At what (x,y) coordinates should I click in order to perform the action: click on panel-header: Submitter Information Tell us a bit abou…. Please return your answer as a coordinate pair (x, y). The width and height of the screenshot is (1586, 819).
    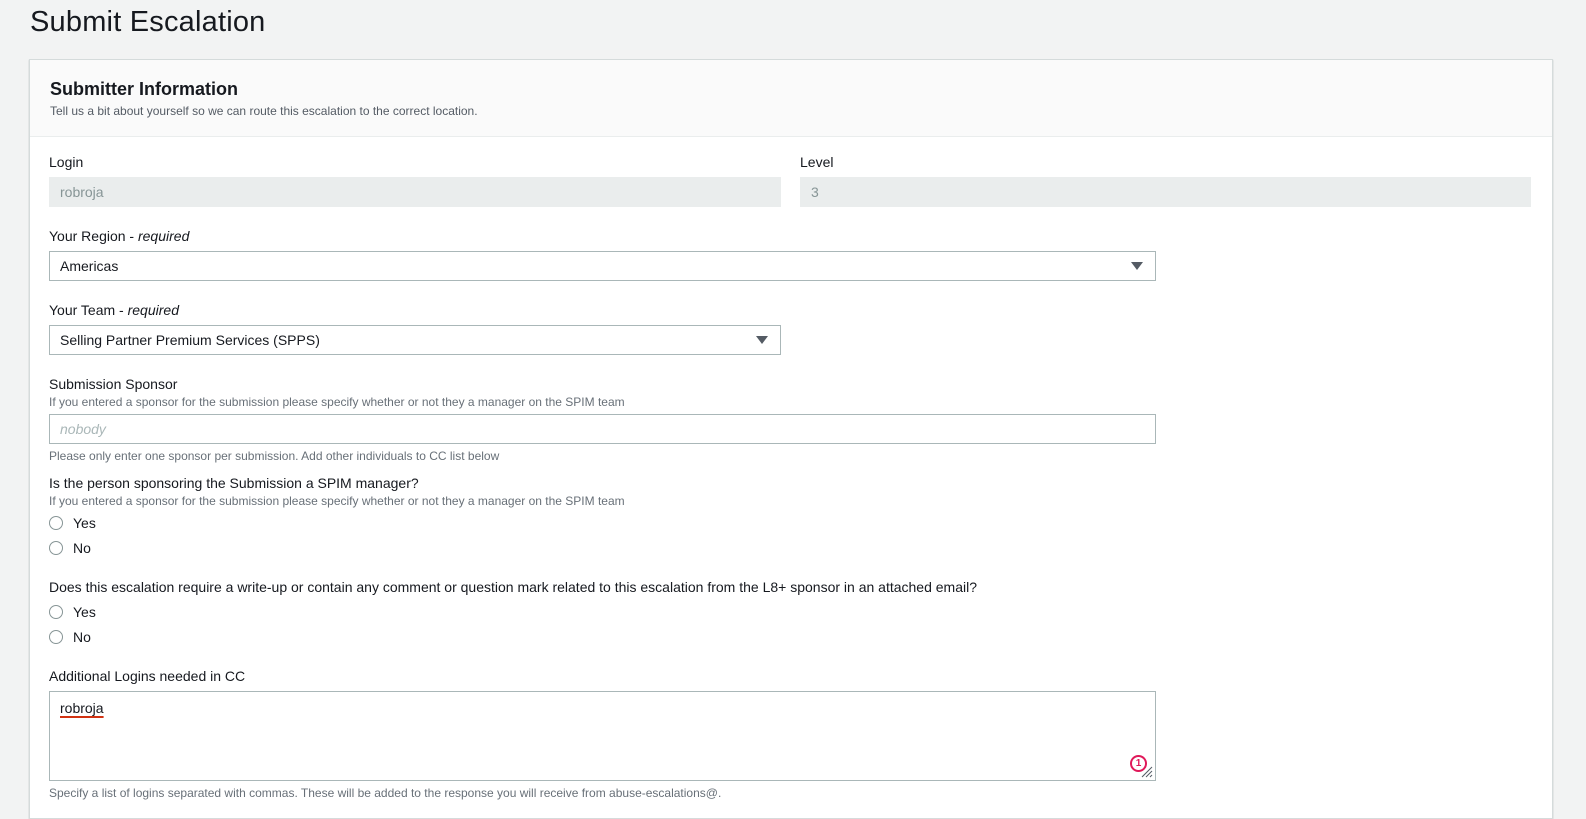
    Looking at the image, I should click on (791, 98).